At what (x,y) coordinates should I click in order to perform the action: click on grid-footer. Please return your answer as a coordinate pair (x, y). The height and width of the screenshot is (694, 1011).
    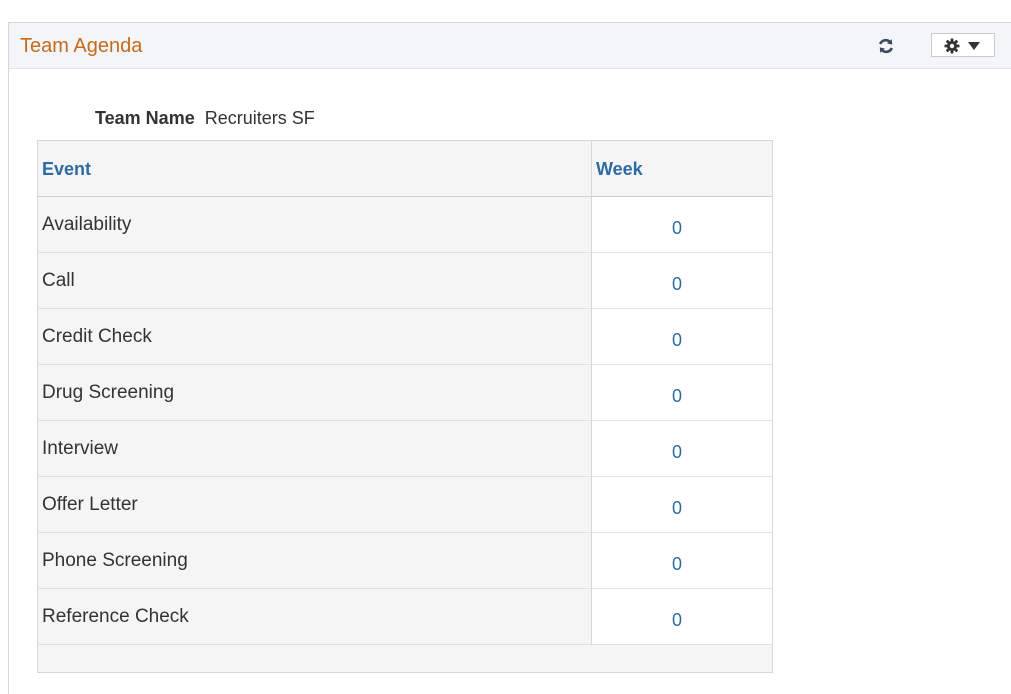
    Looking at the image, I should click on (405, 658).